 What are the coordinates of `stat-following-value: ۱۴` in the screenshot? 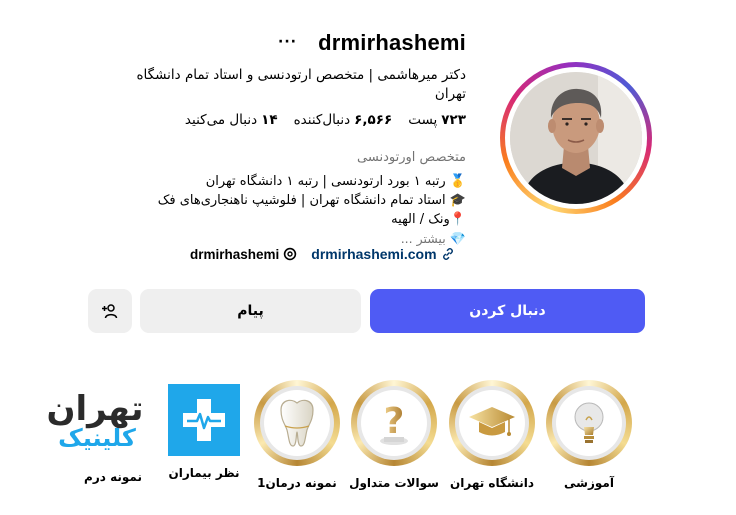 It's located at (269, 120).